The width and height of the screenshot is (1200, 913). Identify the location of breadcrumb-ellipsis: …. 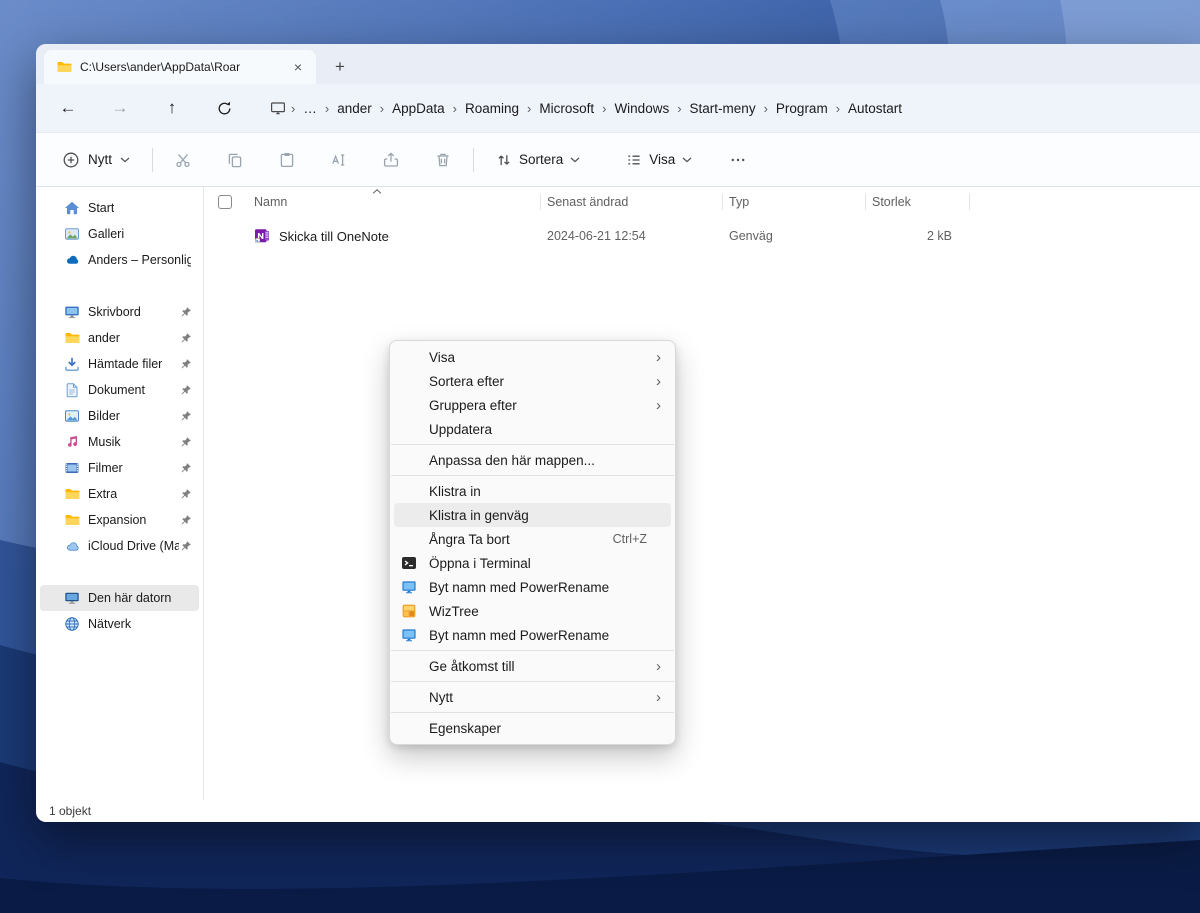
(310, 108).